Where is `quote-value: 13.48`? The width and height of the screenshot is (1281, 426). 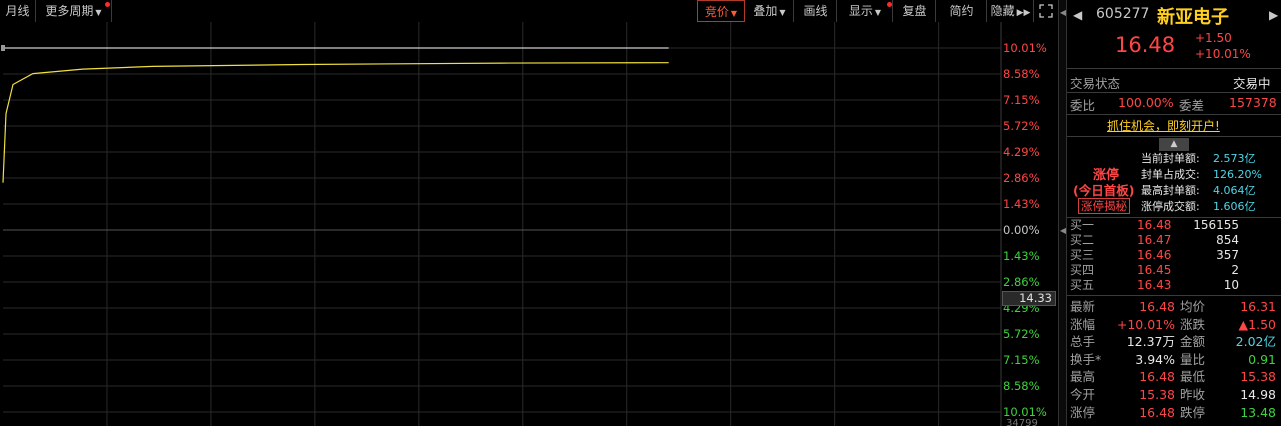 quote-value: 13.48 is located at coordinates (1258, 412).